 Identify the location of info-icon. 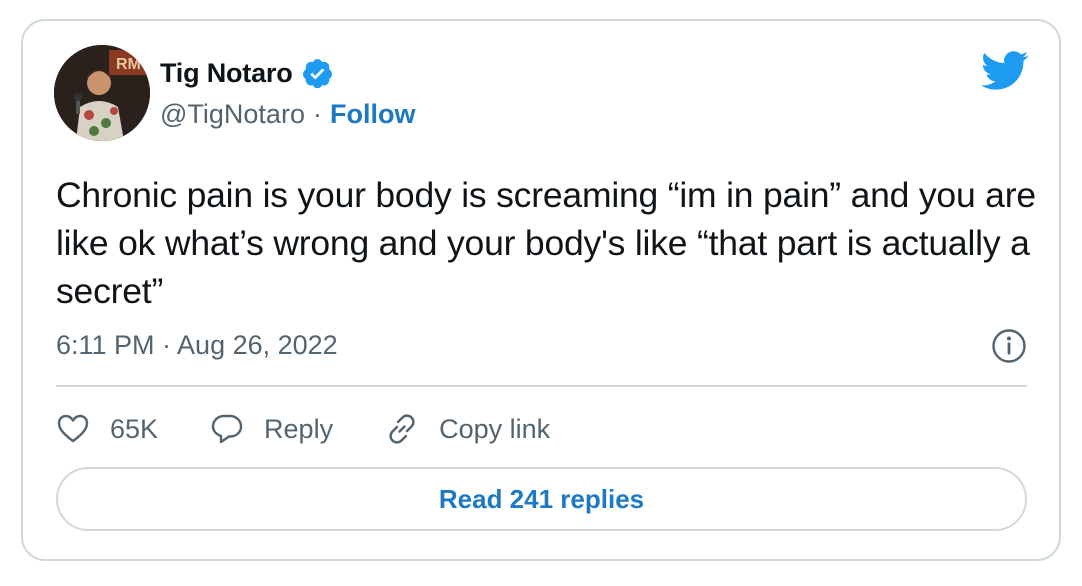
(1009, 346).